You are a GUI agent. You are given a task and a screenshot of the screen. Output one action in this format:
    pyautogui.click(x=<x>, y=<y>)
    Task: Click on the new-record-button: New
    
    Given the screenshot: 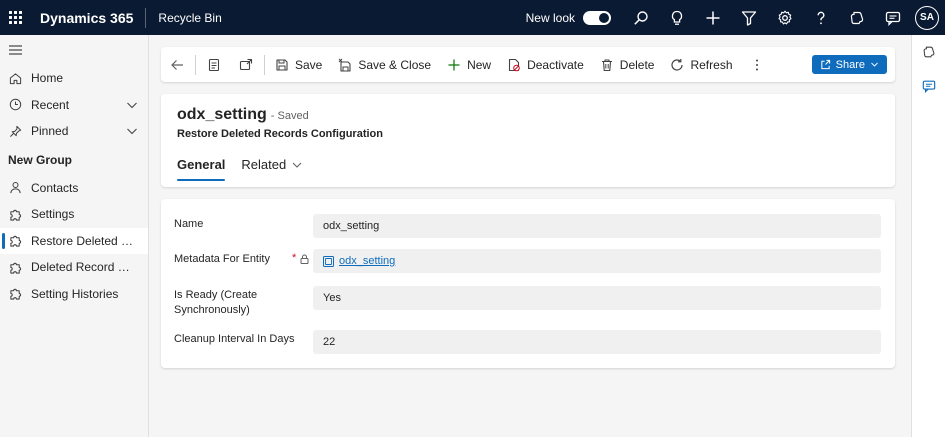 What is the action you would take?
    pyautogui.click(x=469, y=64)
    